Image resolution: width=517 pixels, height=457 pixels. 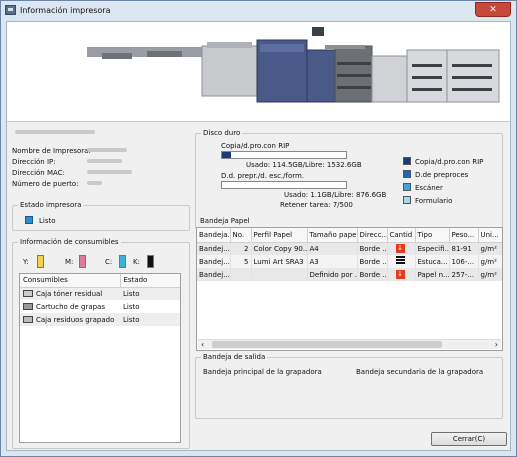 I want to click on scroll-left-arrow-icon: ‹, so click(x=202, y=345).